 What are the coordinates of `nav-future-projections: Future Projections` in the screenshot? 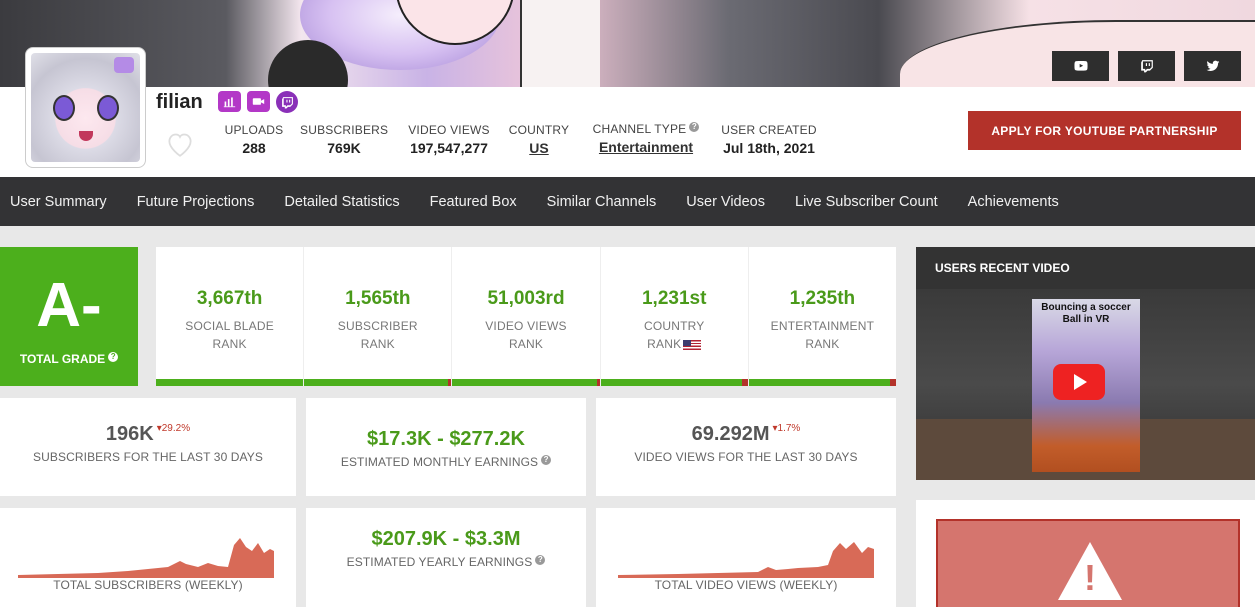 It's located at (196, 202).